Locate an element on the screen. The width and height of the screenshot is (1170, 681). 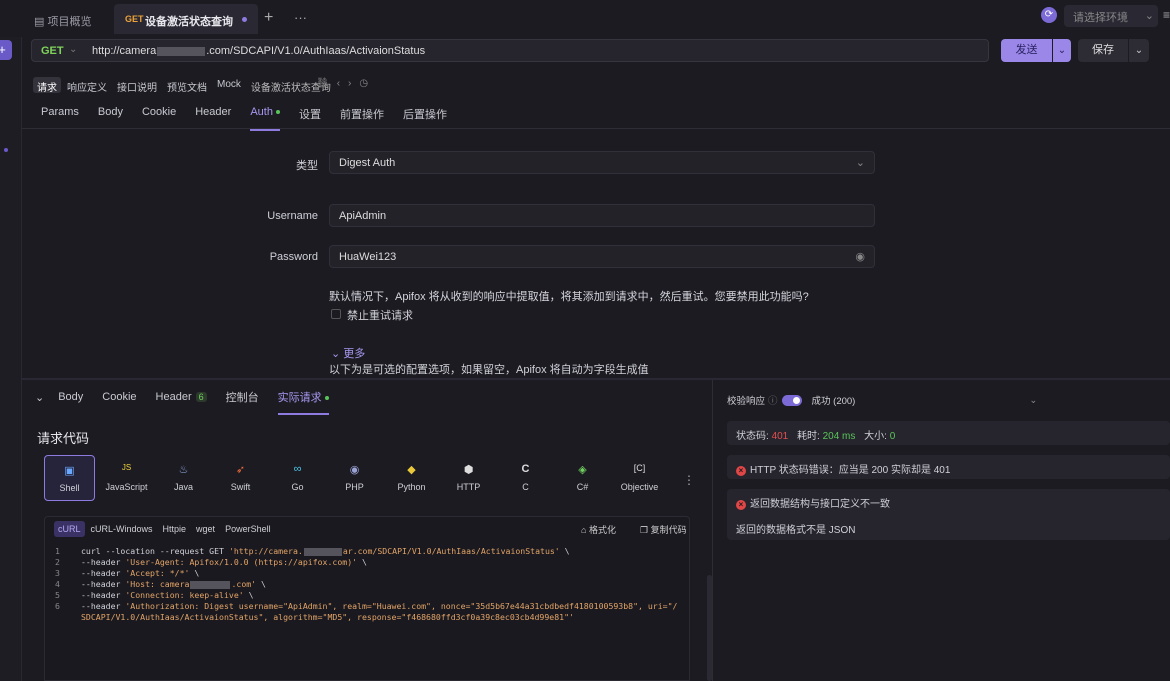
menu-icon: ≡ is located at coordinates (1166, 15).